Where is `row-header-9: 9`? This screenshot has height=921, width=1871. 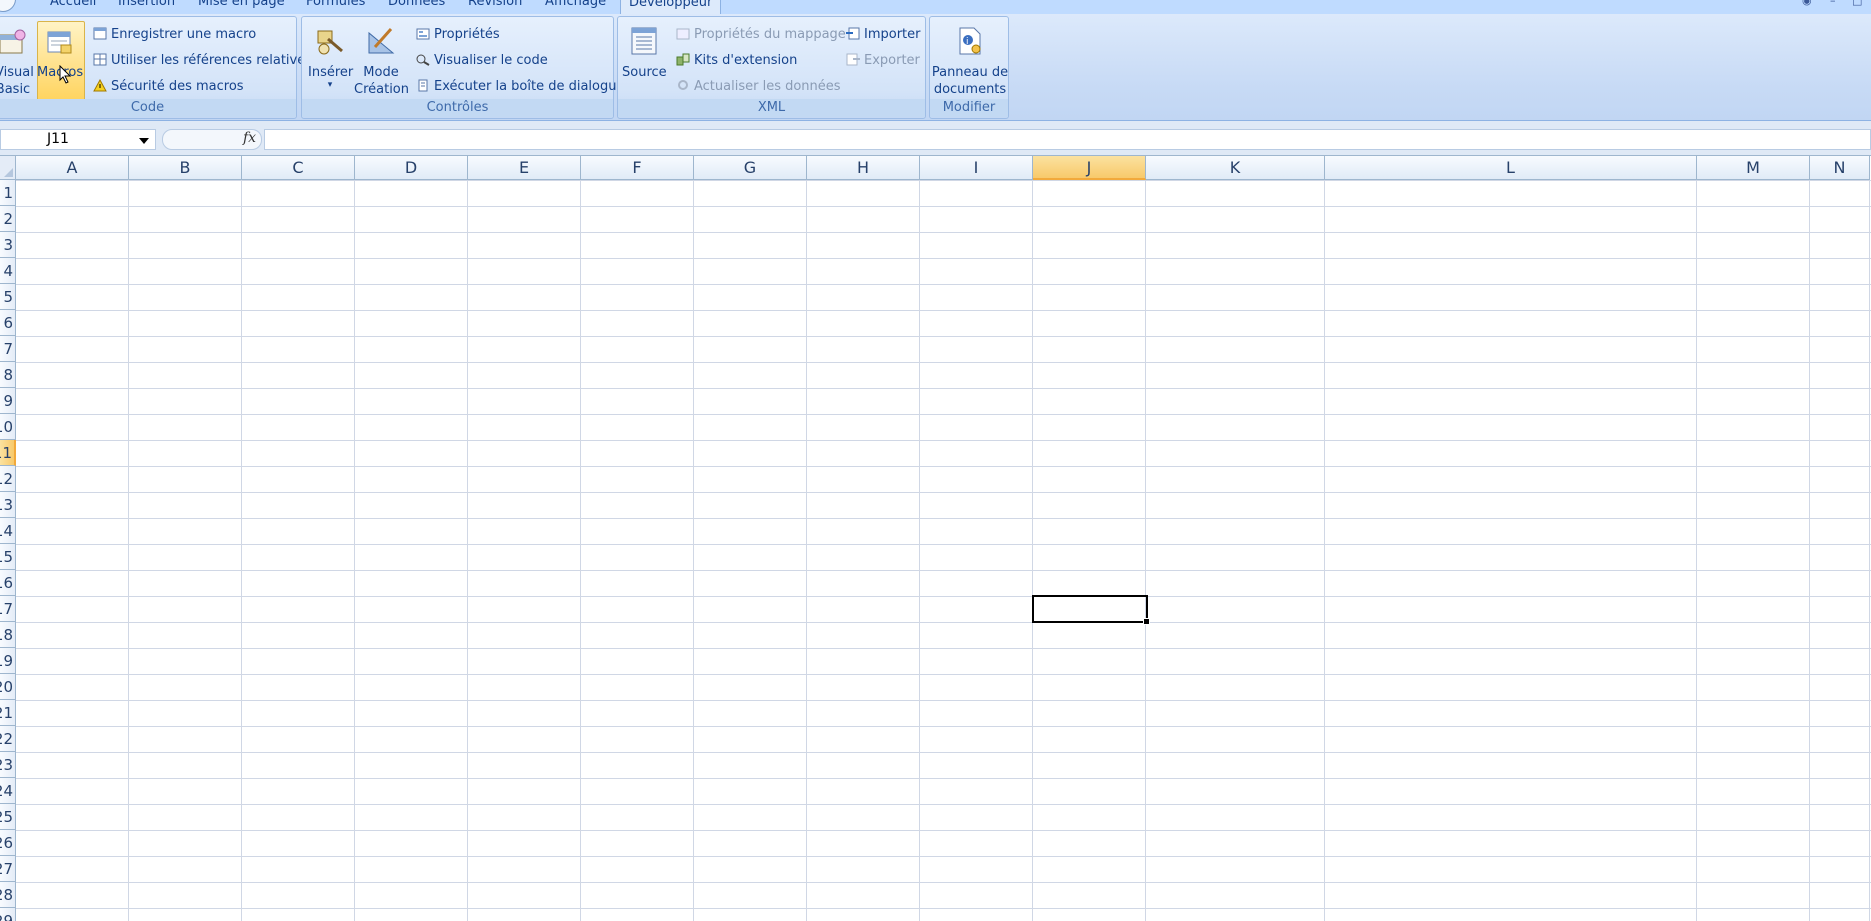
row-header-9: 9 is located at coordinates (8, 401).